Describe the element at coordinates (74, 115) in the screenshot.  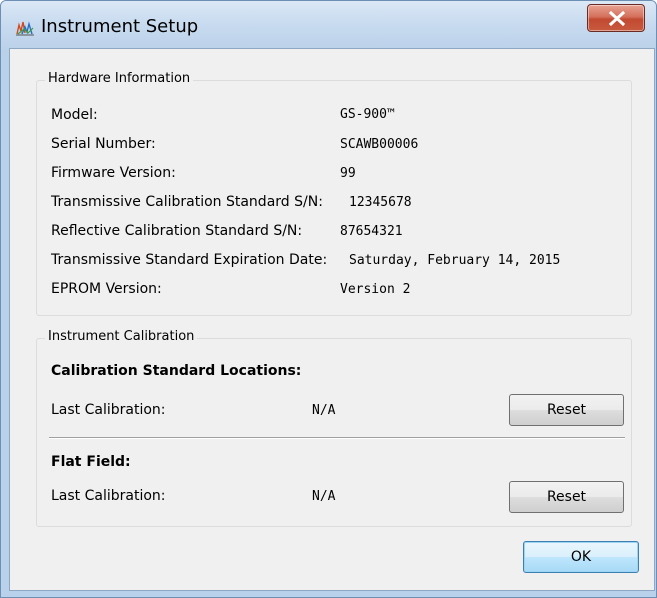
I see `model-label: Model:` at that location.